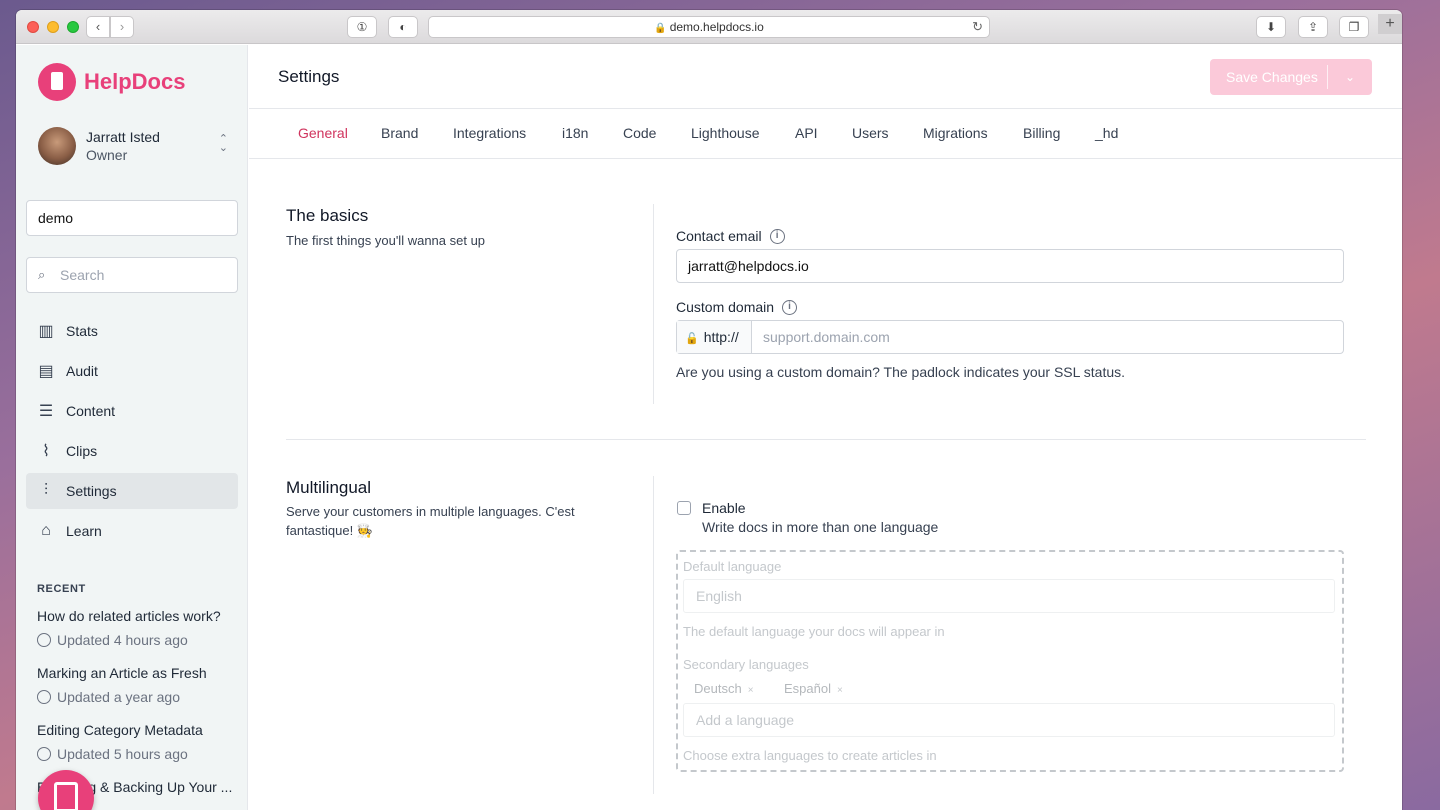 This screenshot has height=810, width=1440. Describe the element at coordinates (660, 28) in the screenshot. I see `lock-icon: 🔒` at that location.